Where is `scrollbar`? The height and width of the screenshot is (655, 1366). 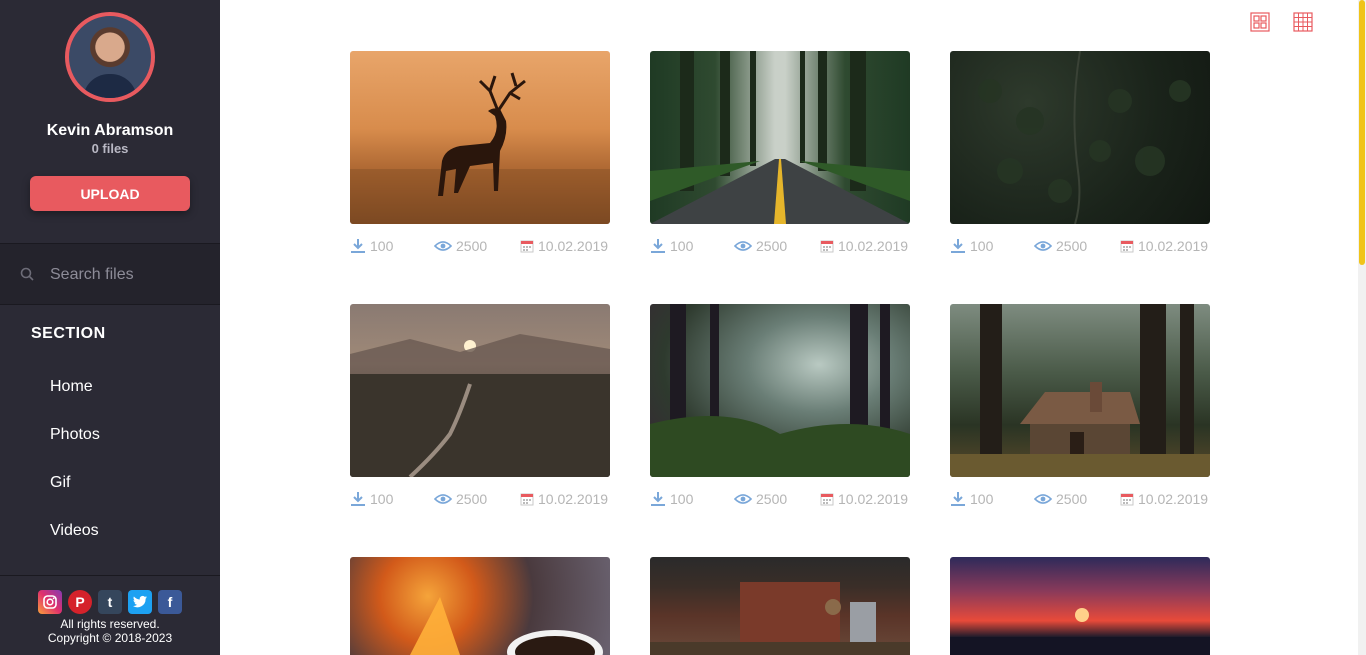
scrollbar is located at coordinates (1362, 327).